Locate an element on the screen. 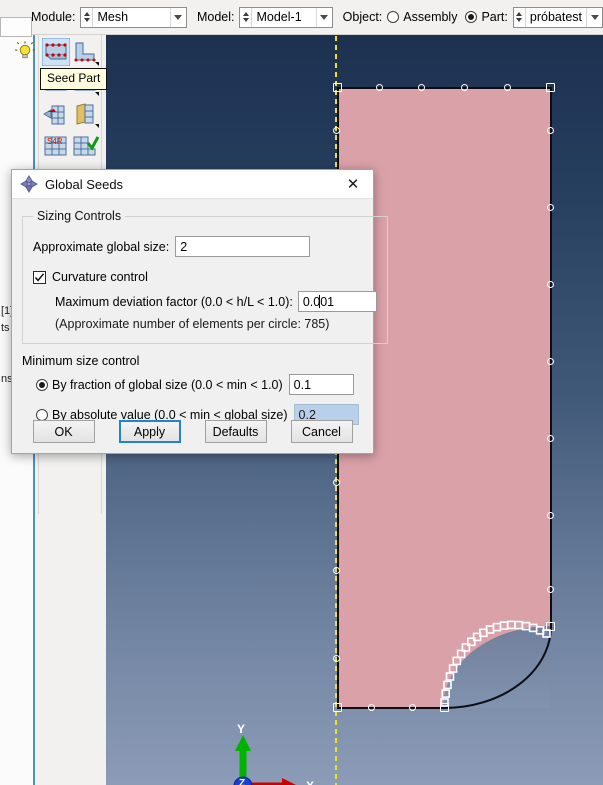  approximate-global-size-label: Approximate global size: is located at coordinates (101, 246).